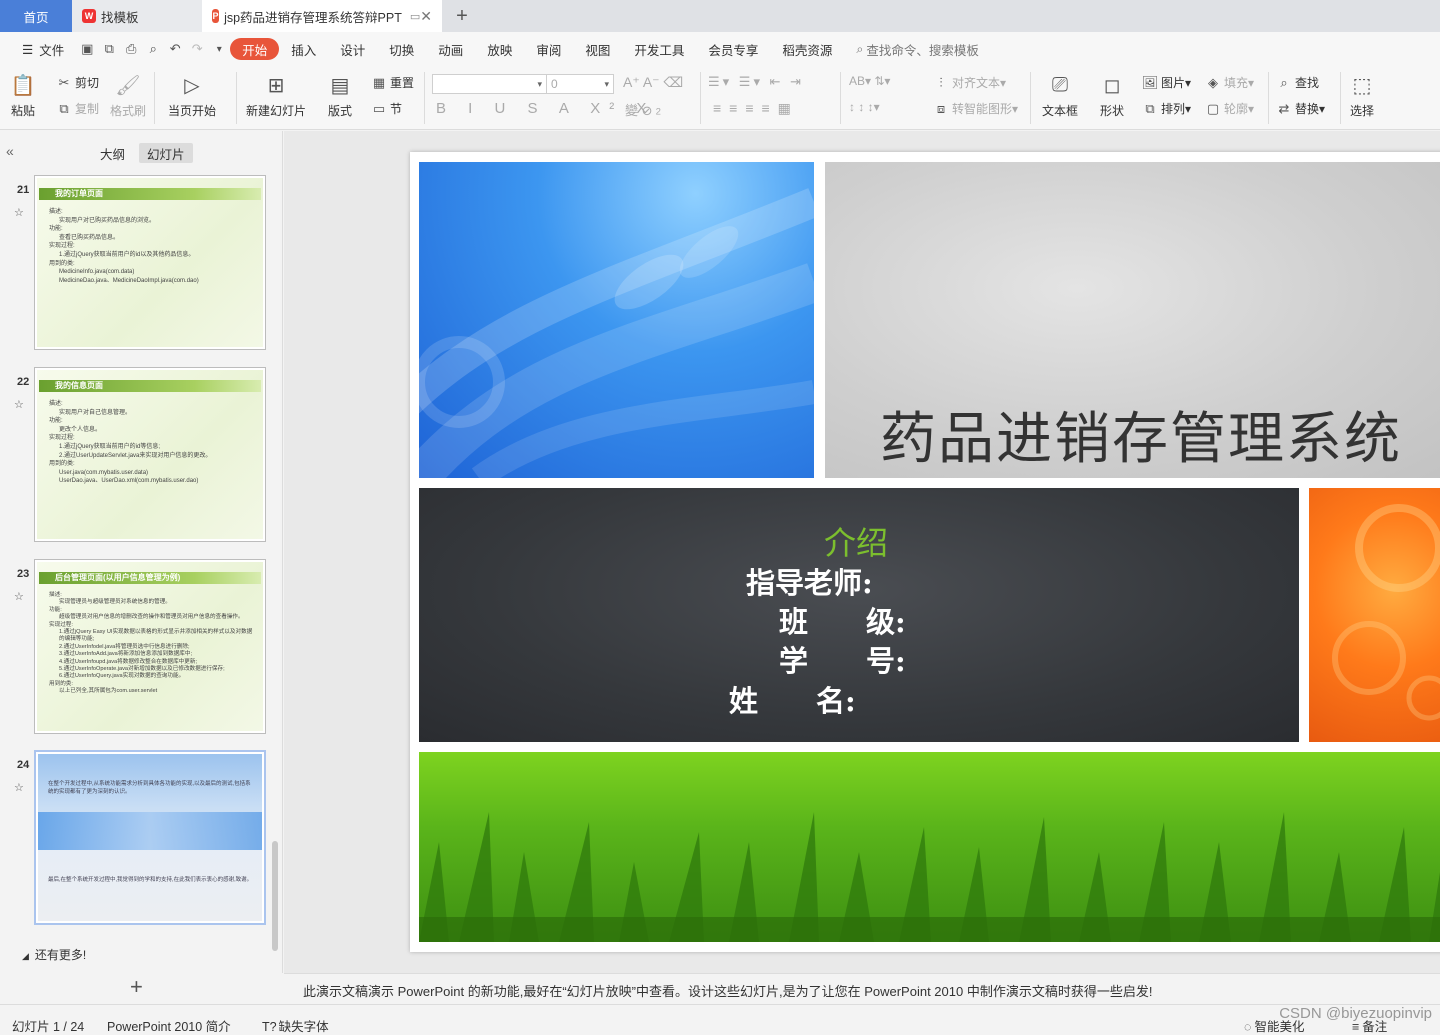 This screenshot has height=1035, width=1440. What do you see at coordinates (19, 405) in the screenshot?
I see `animation-star-icon: ☆` at bounding box center [19, 405].